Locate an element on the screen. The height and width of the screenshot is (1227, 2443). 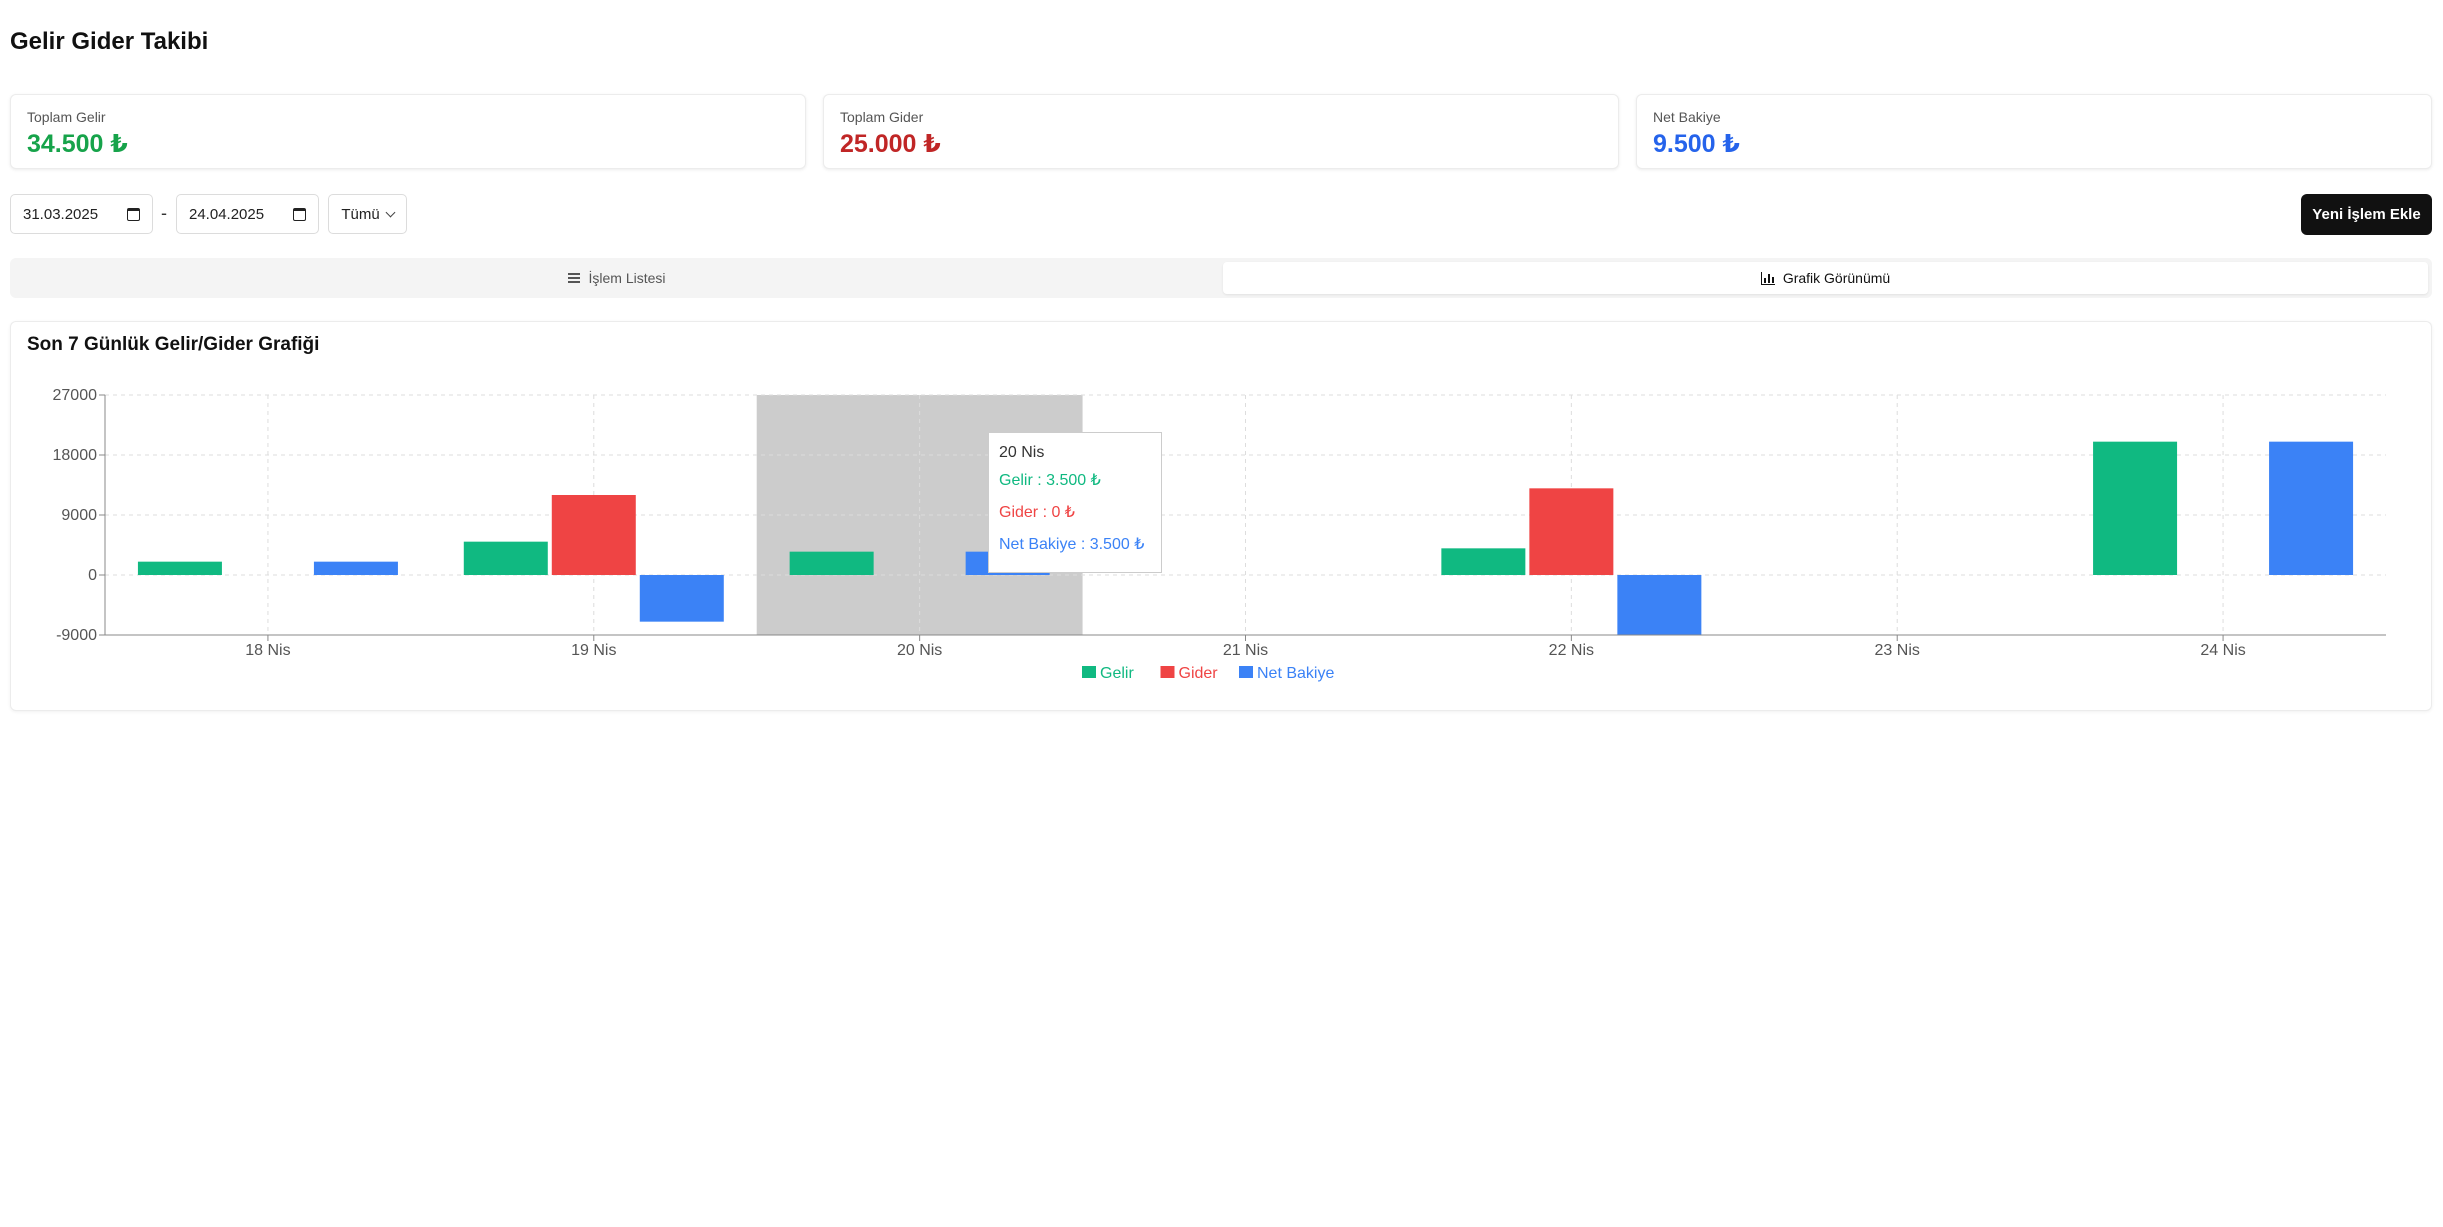
x-tick-label: 18 Nis is located at coordinates (267, 650).